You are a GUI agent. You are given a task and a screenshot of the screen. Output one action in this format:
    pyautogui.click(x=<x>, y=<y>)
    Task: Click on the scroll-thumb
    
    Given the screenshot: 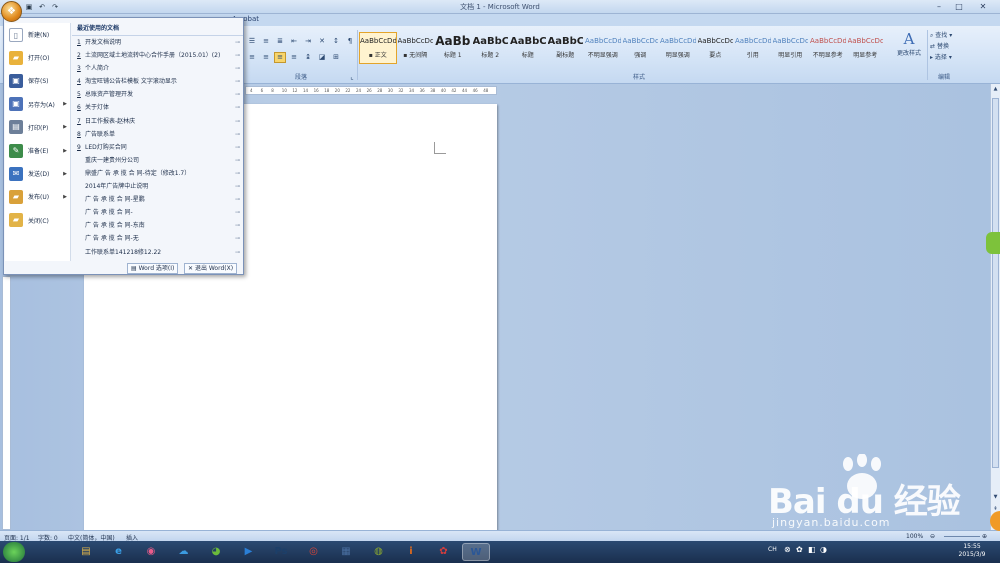 What is the action you would take?
    pyautogui.click(x=995, y=283)
    